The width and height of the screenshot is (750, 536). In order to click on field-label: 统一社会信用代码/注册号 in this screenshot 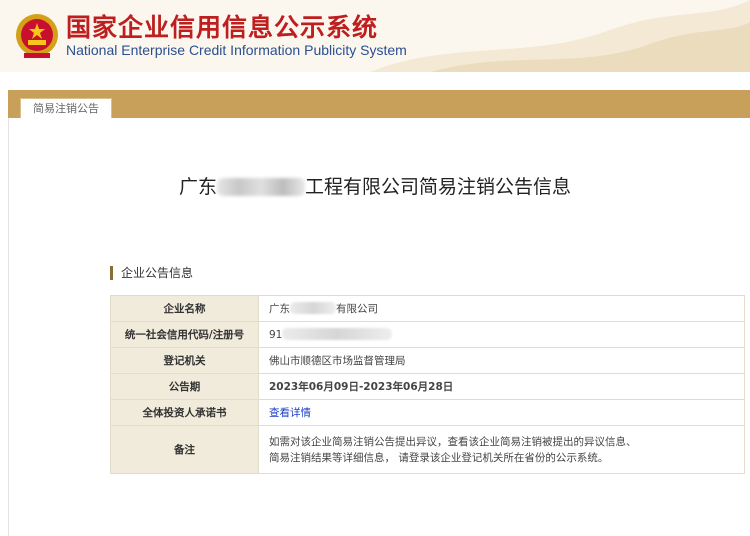, I will do `click(184, 334)`.